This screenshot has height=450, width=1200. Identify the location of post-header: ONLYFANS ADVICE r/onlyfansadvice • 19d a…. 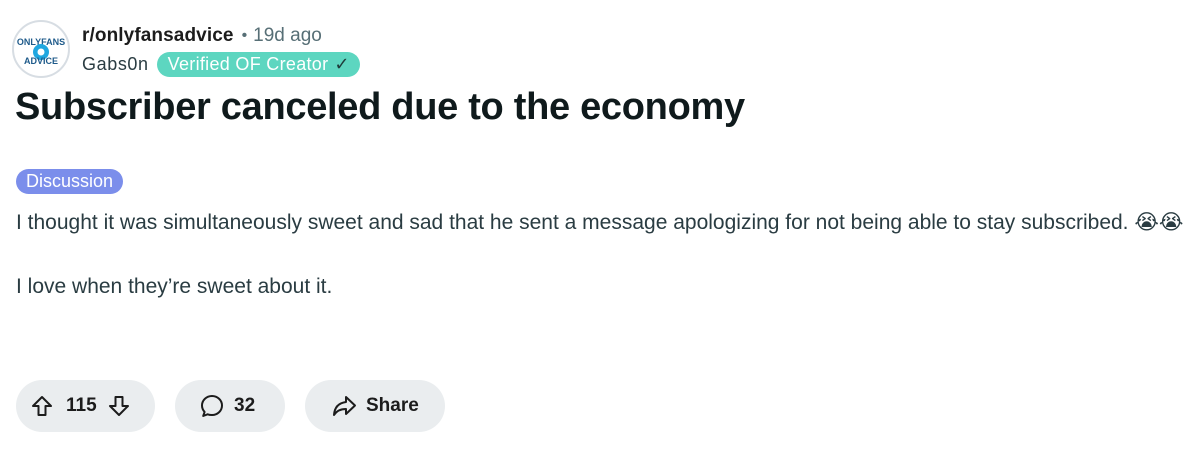
(186, 49).